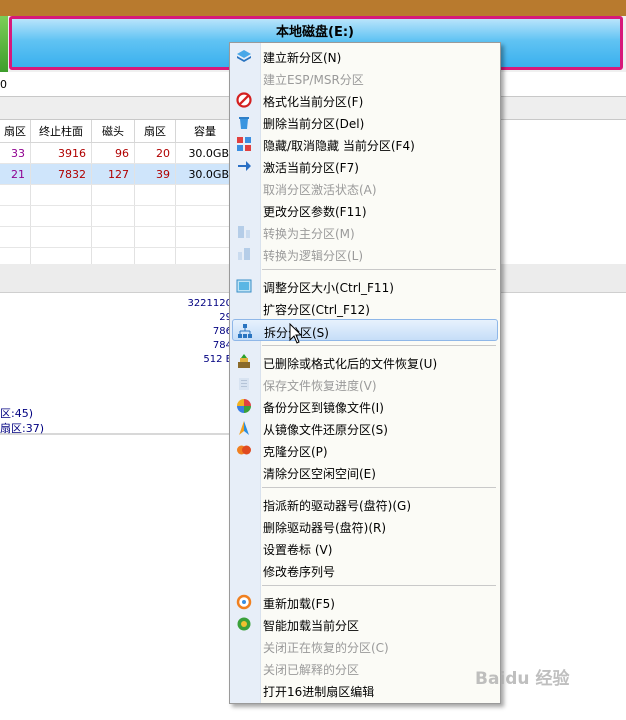 The image size is (626, 720). What do you see at coordinates (313, 80) in the screenshot?
I see `menu-item-new-esp: 建立ESP/MSR分区` at bounding box center [313, 80].